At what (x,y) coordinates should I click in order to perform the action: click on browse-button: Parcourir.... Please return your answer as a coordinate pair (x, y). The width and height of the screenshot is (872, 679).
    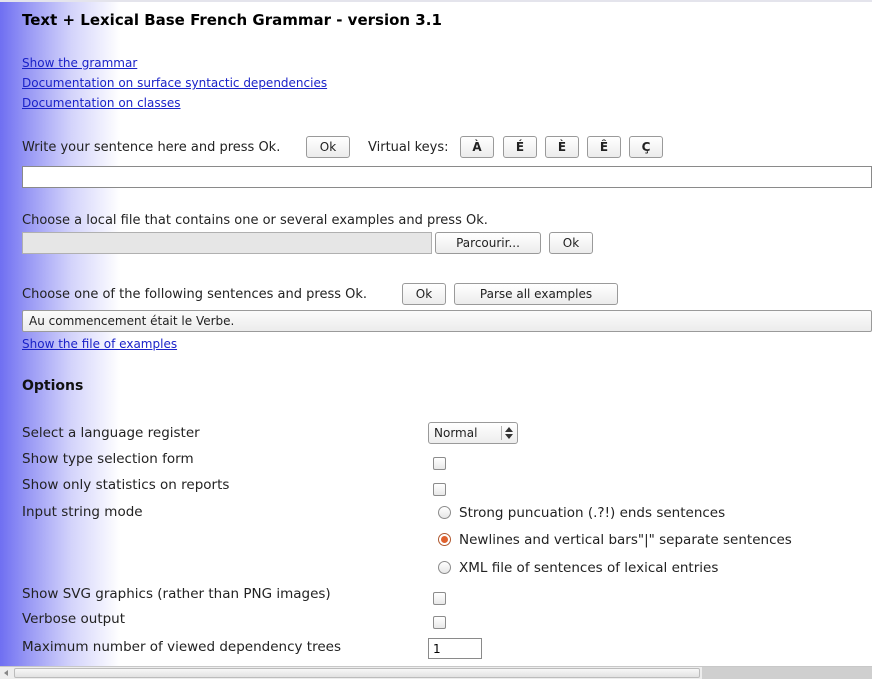
    Looking at the image, I should click on (488, 243).